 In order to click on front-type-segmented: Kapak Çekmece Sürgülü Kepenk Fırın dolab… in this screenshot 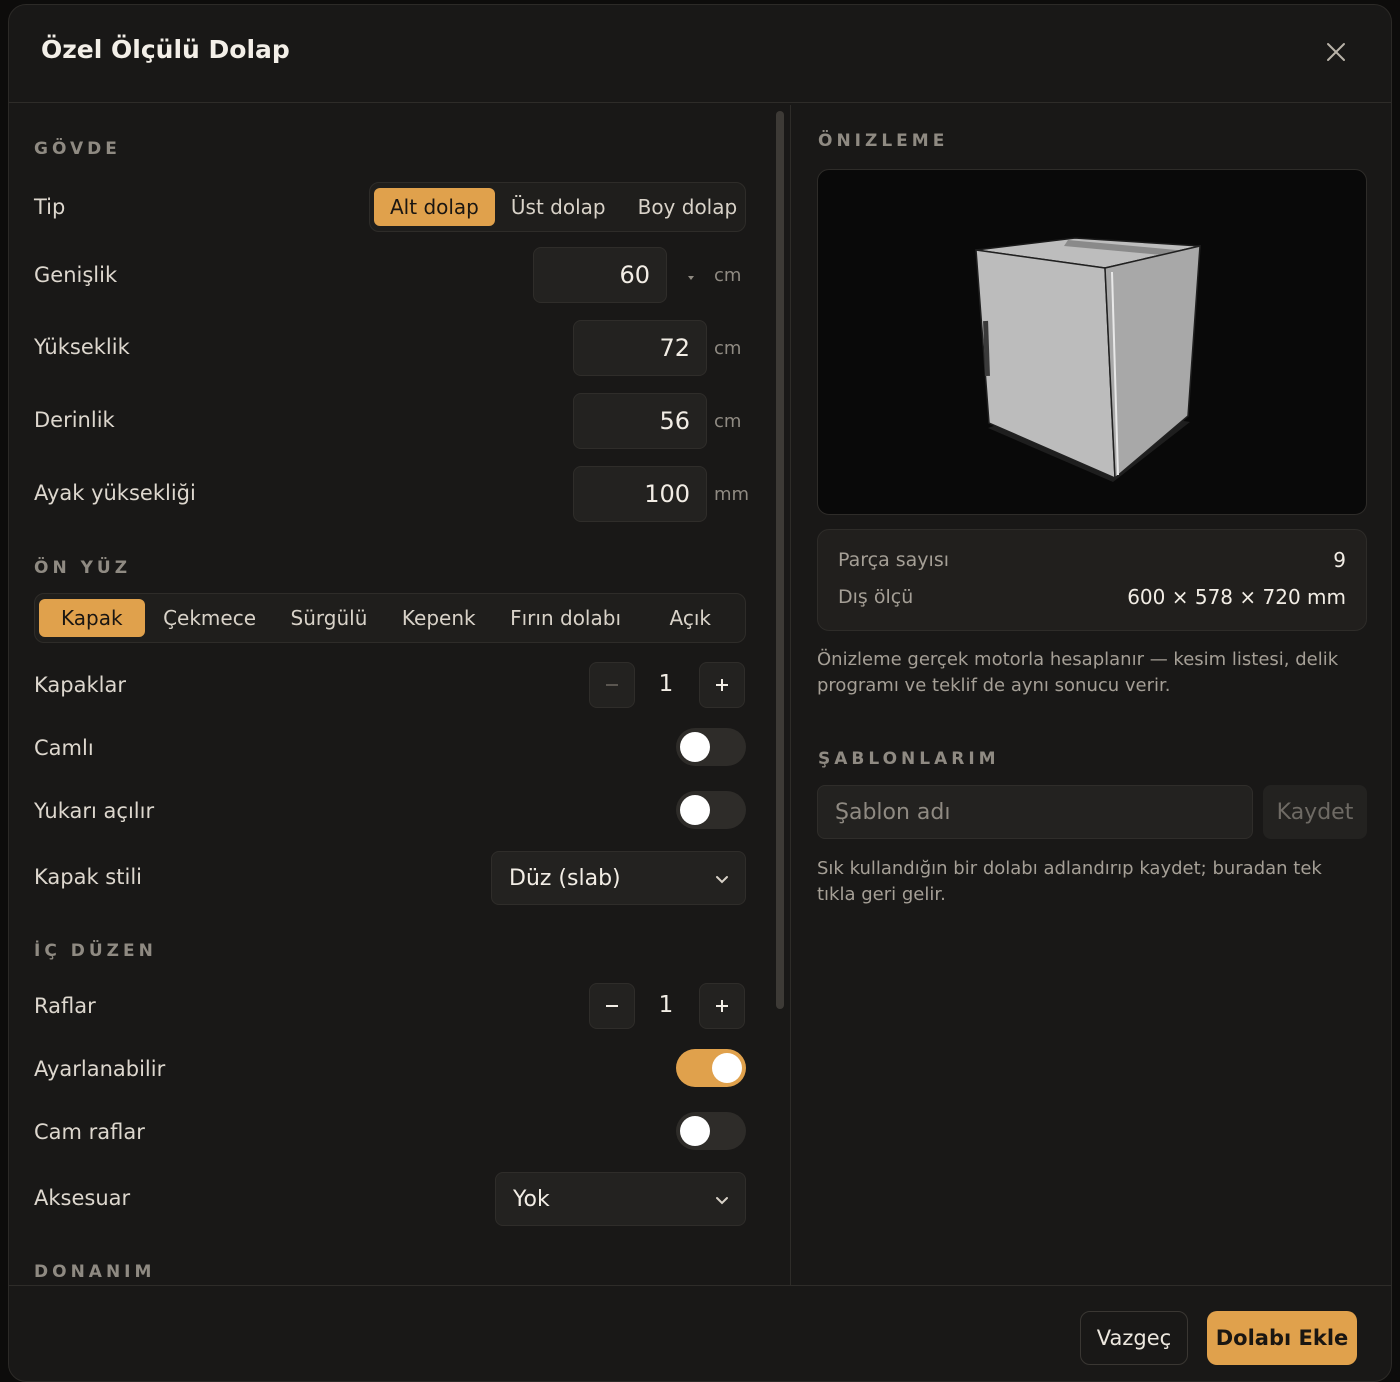, I will do `click(390, 618)`.